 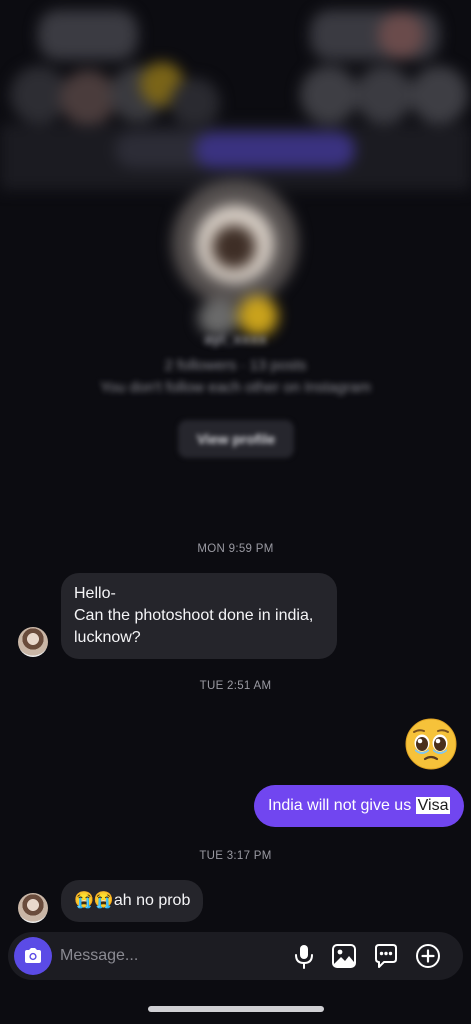 I want to click on outgoing-message: India will not give us Visa, so click(x=359, y=806).